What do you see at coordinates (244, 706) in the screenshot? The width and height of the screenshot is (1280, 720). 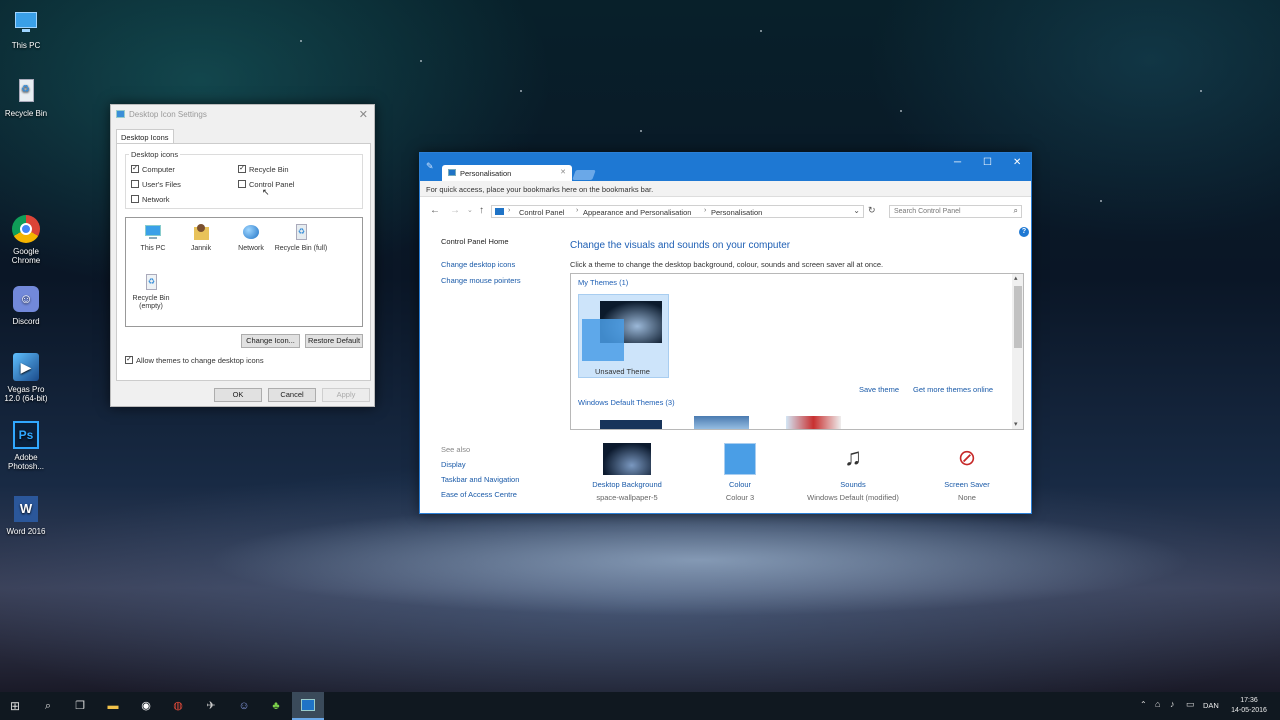 I see `discord-icon: ☺` at bounding box center [244, 706].